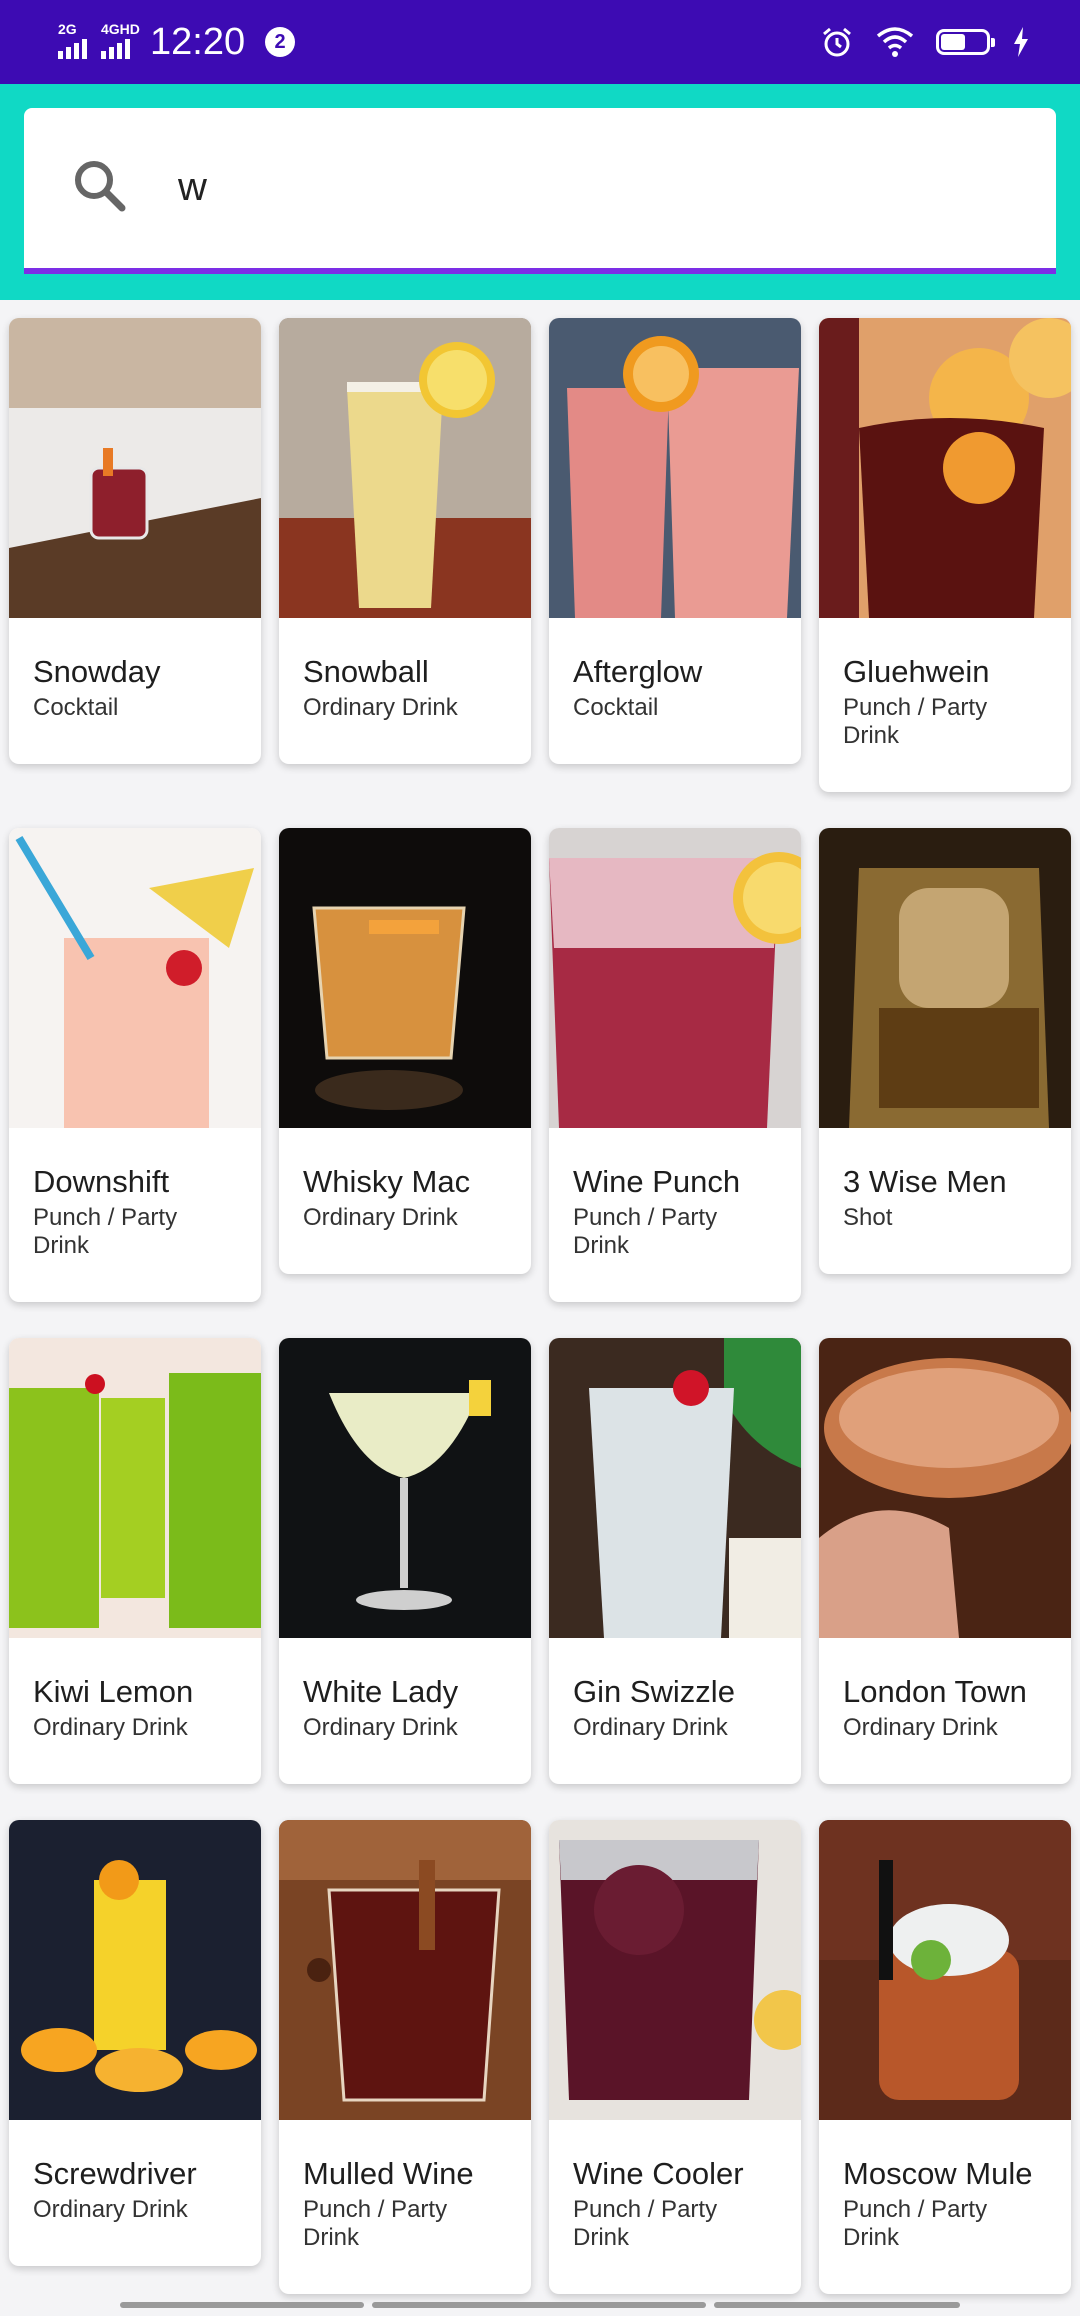 This screenshot has width=1080, height=2316. Describe the element at coordinates (925, 1181) in the screenshot. I see `drink-name: 3 Wise Men` at that location.